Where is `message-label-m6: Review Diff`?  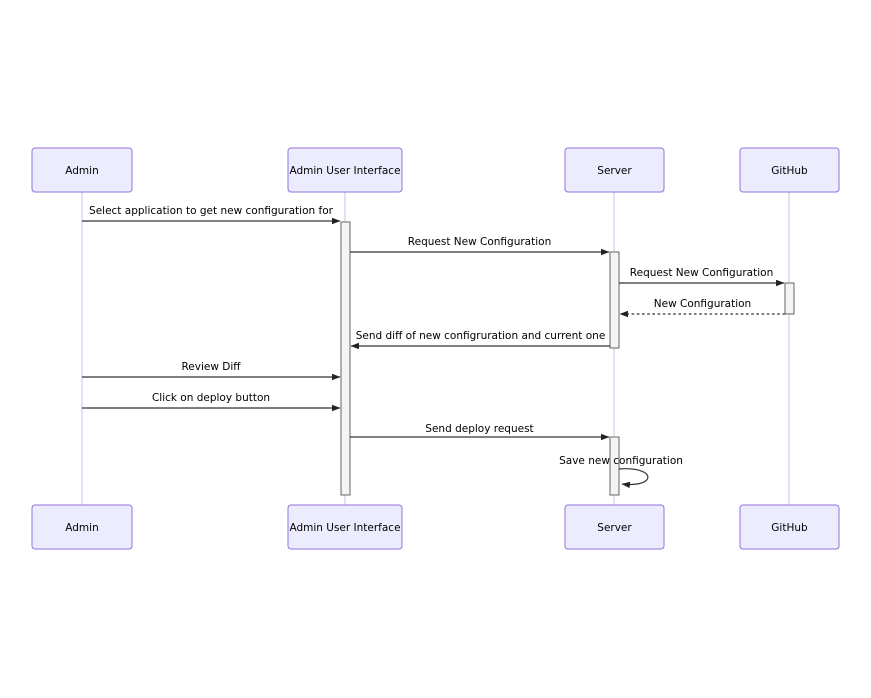
message-label-m6: Review Diff is located at coordinates (211, 367).